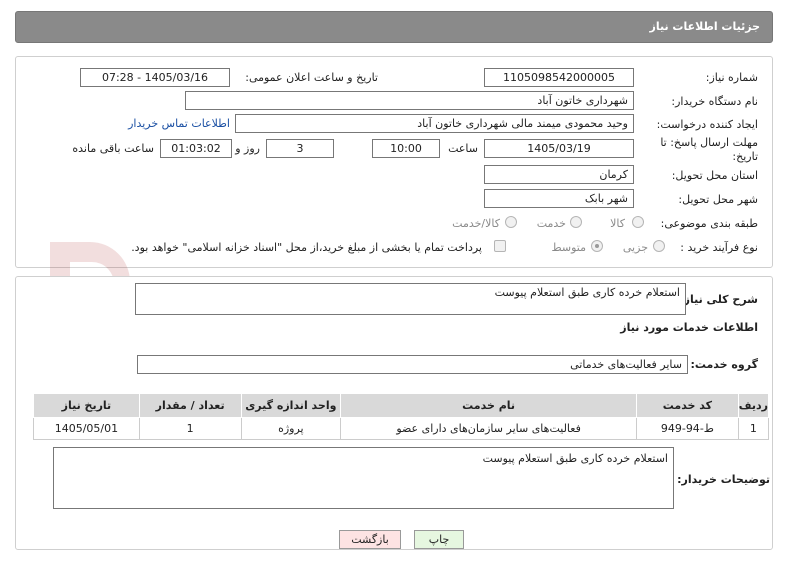  Describe the element at coordinates (179, 123) in the screenshot. I see `buyer-contact-link: اطلاعات تماس خریدار` at that location.